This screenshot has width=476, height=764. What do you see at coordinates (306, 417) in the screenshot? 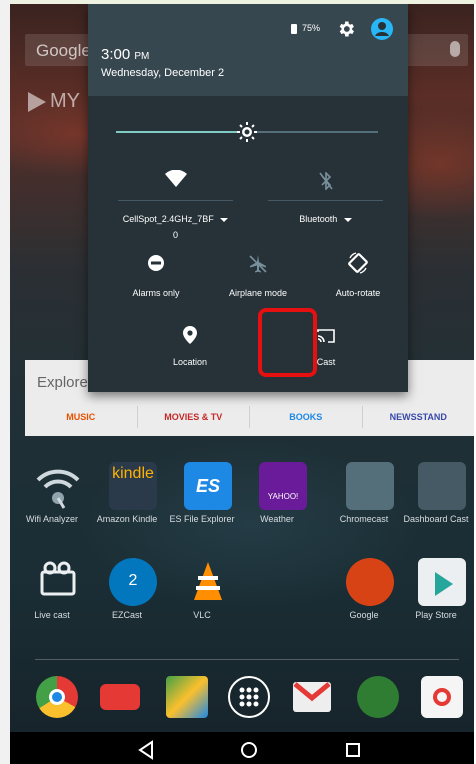
I see `explore-books: BOOKS` at bounding box center [306, 417].